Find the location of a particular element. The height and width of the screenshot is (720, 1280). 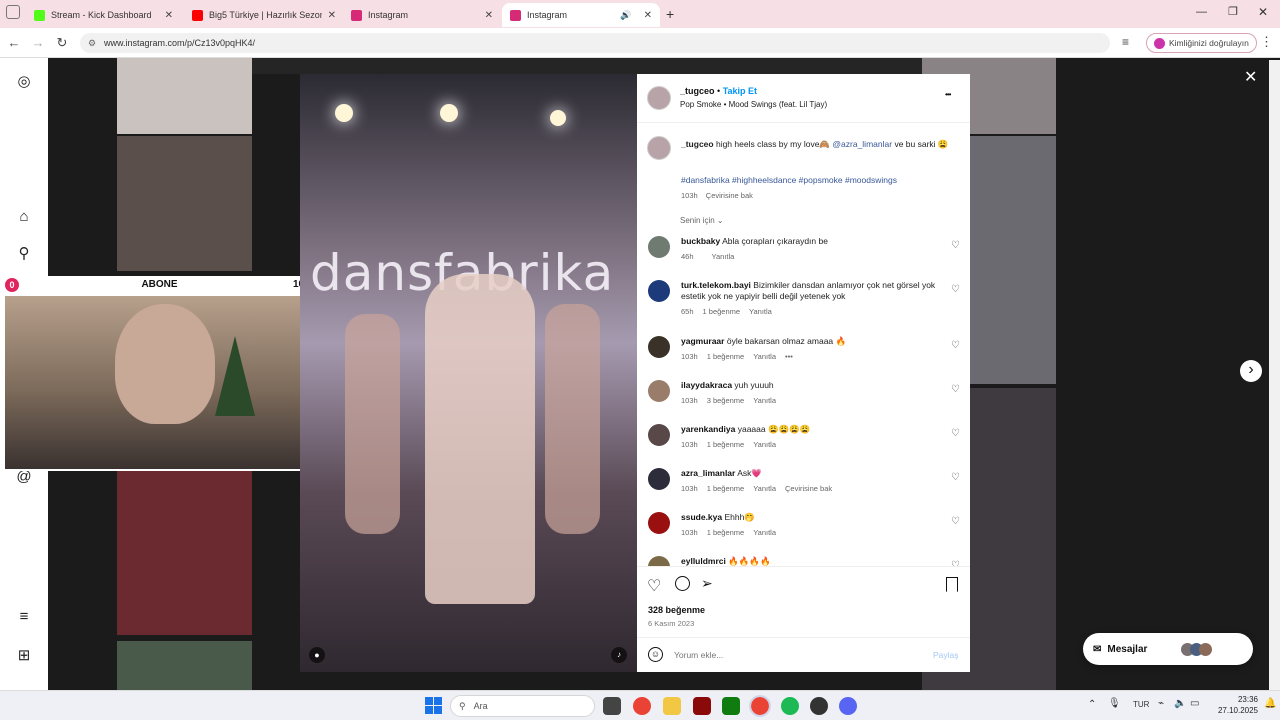

tab-actions-icon is located at coordinates (13, 12).